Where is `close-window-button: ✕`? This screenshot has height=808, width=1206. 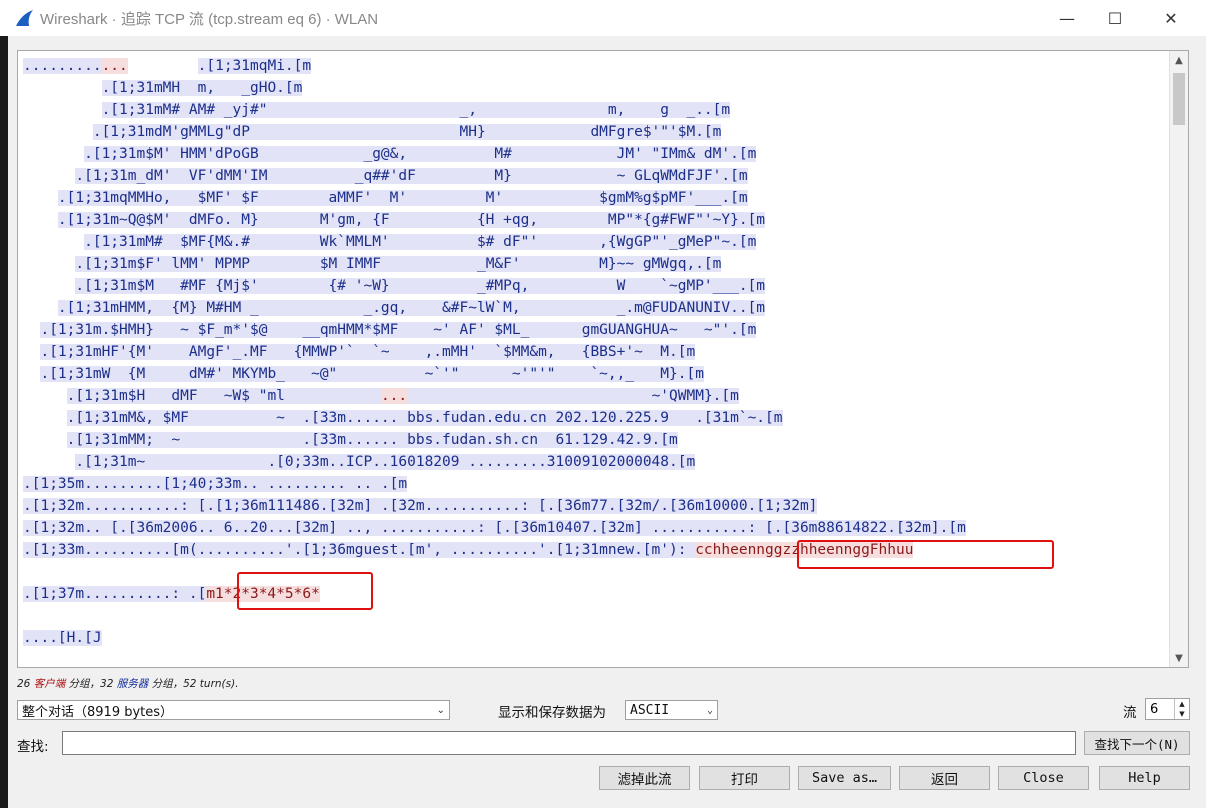
close-window-button: ✕ is located at coordinates (1171, 18).